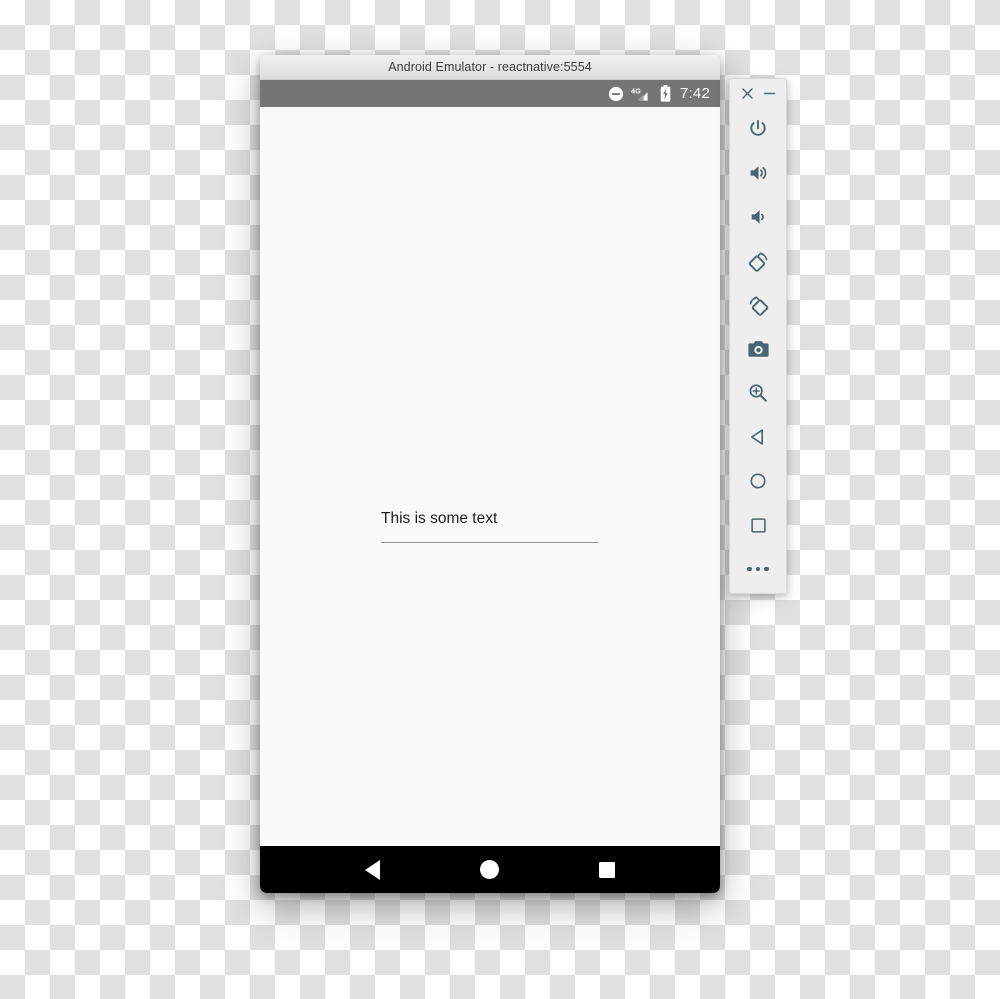 This screenshot has width=1000, height=999. I want to click on window-title: Android Emulator - reactnative:5554, so click(490, 67).